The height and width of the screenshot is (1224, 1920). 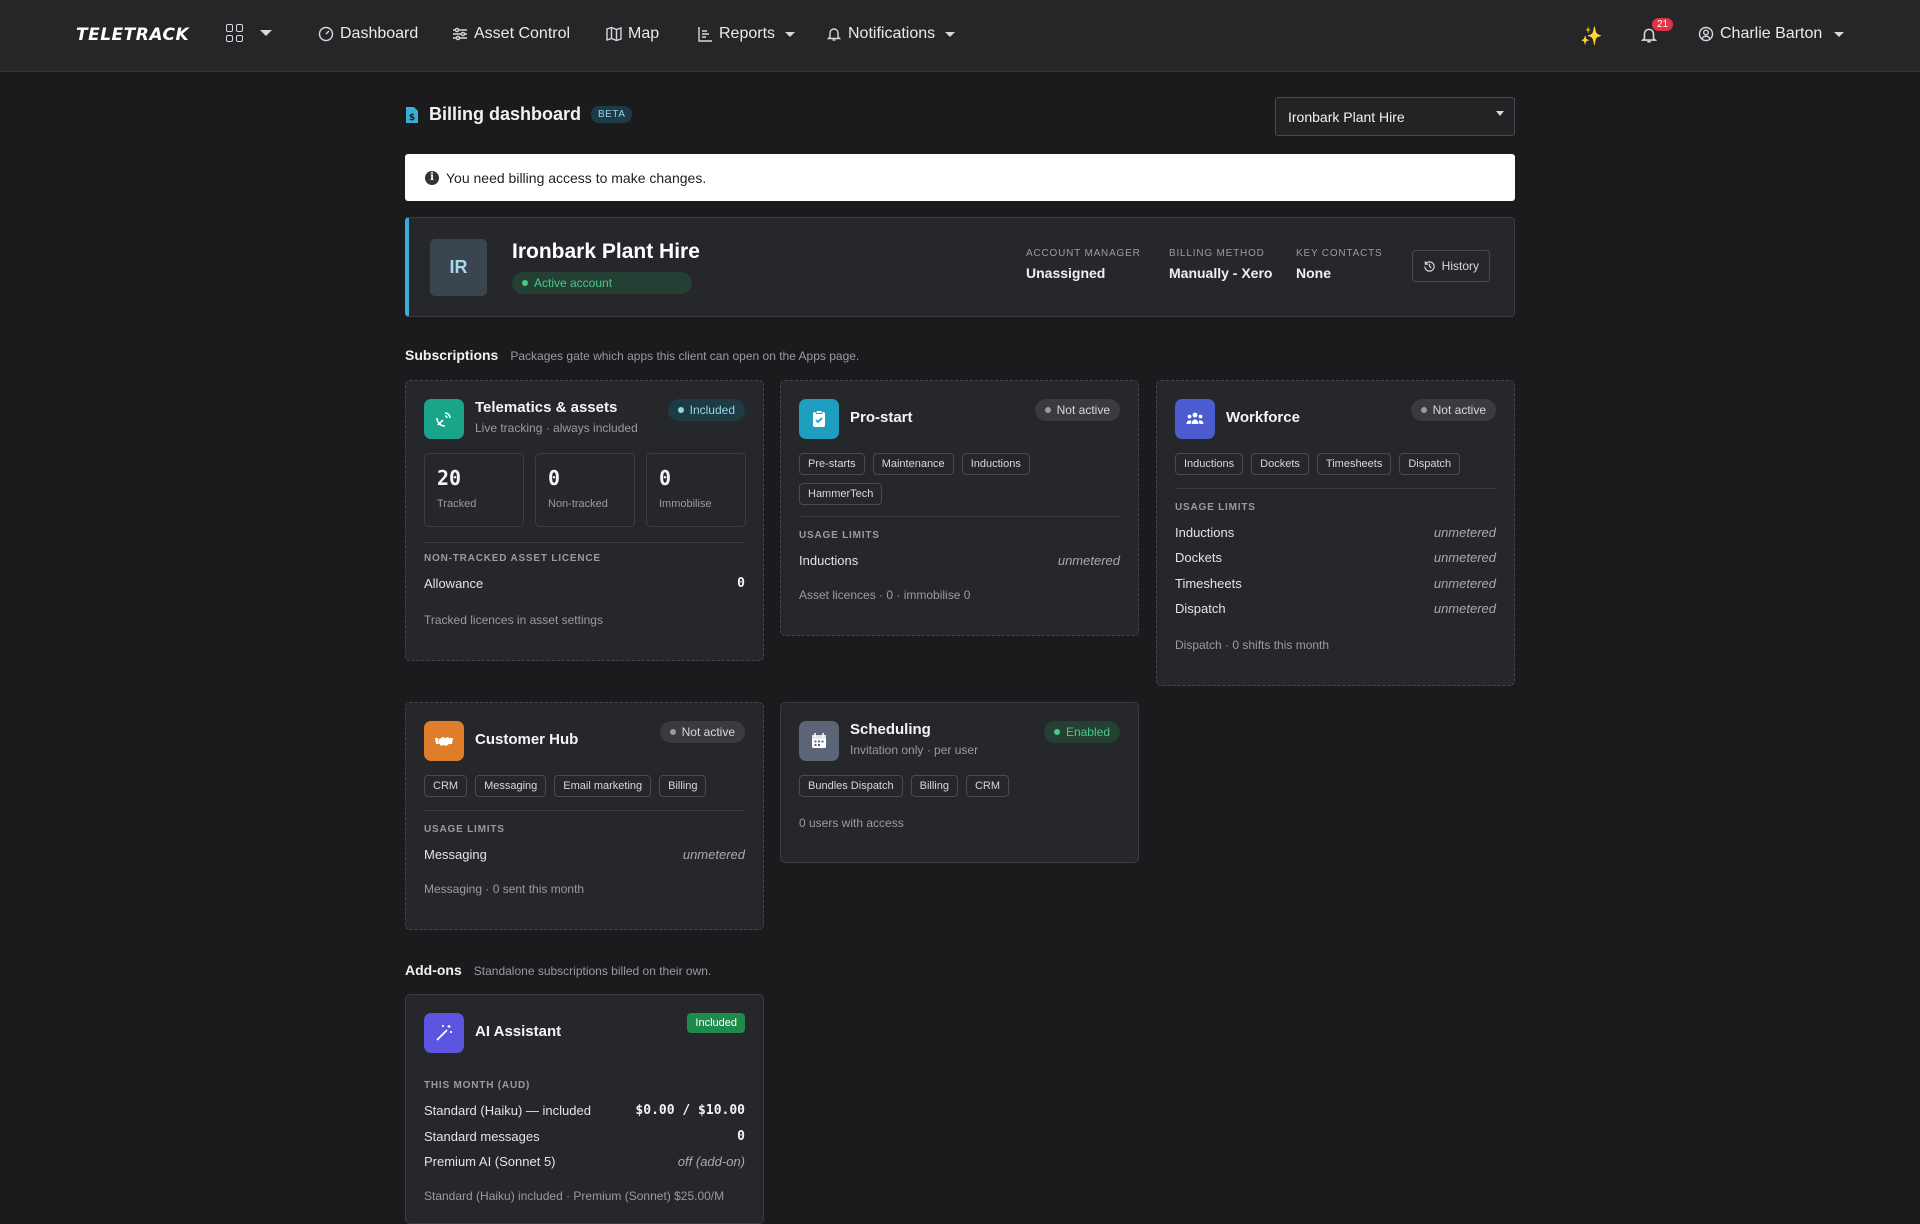 I want to click on account-manager: ACCOUNT MANAGER Unassigned, so click(x=1083, y=264).